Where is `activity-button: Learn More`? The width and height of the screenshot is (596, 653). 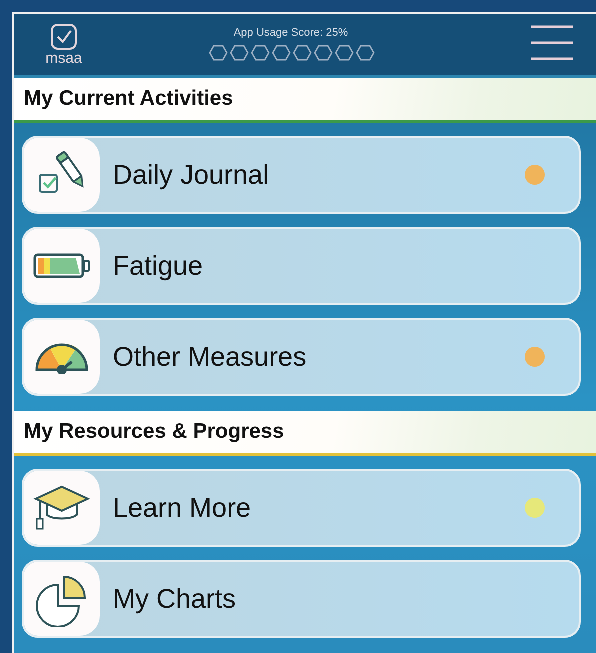
activity-button: Learn More is located at coordinates (301, 508).